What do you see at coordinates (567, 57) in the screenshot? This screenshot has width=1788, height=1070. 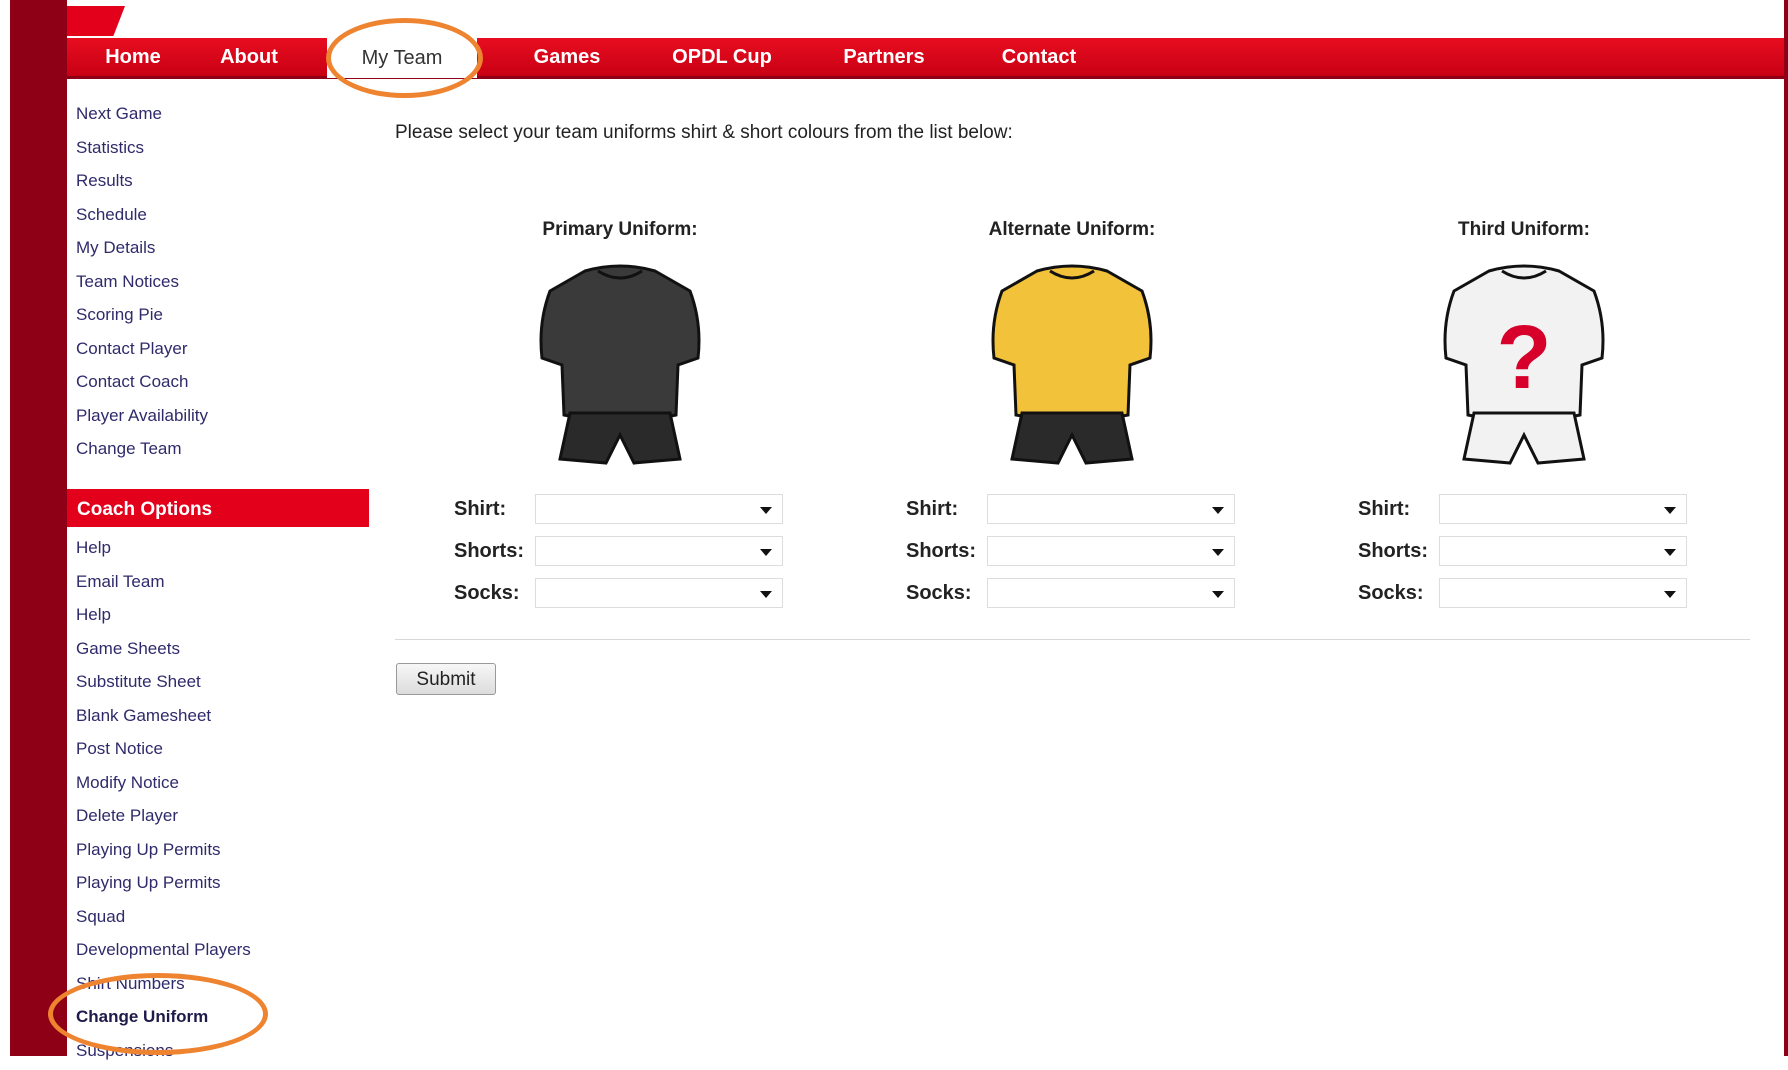 I see `nav-games: Games` at bounding box center [567, 57].